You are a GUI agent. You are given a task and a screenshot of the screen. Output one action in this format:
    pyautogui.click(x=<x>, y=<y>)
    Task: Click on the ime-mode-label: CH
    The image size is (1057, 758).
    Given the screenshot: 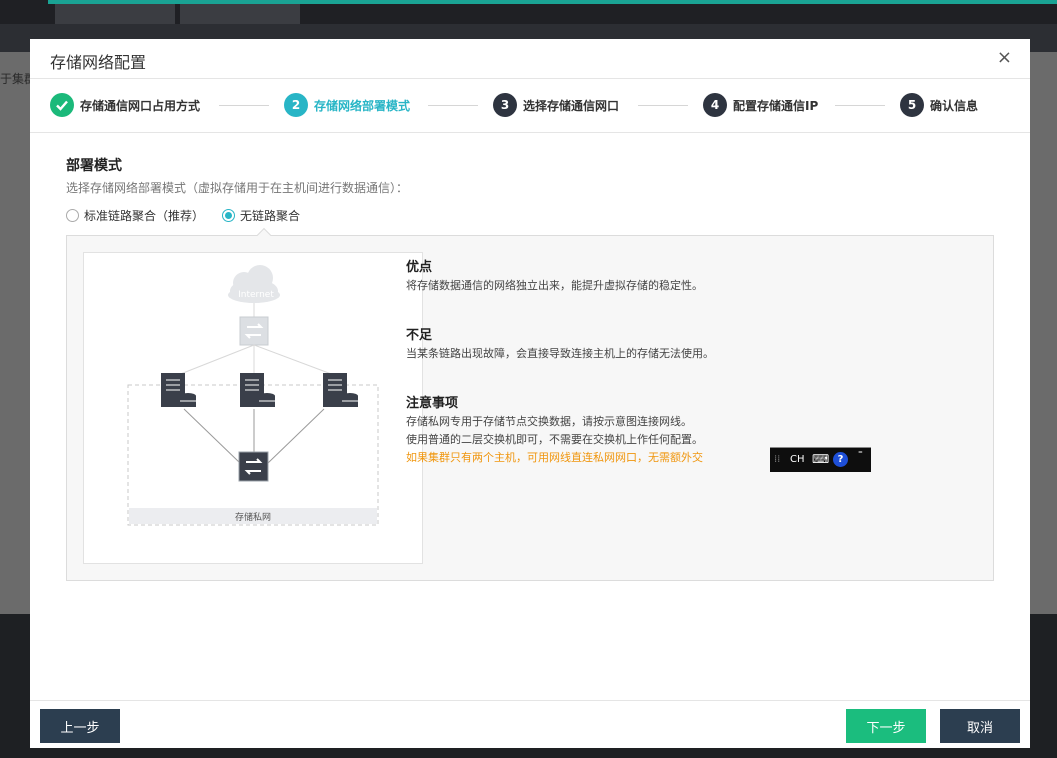 What is the action you would take?
    pyautogui.click(x=797, y=459)
    